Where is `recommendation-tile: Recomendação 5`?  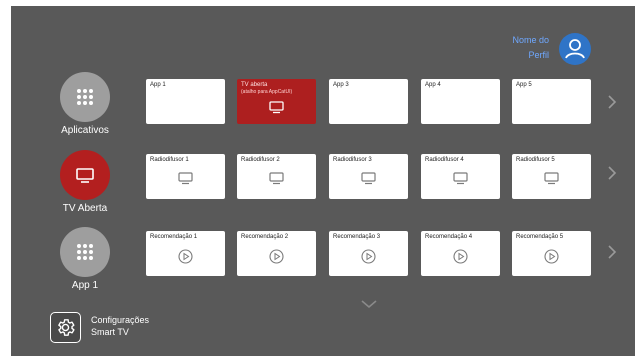
recommendation-tile: Recomendação 5 is located at coordinates (551, 253).